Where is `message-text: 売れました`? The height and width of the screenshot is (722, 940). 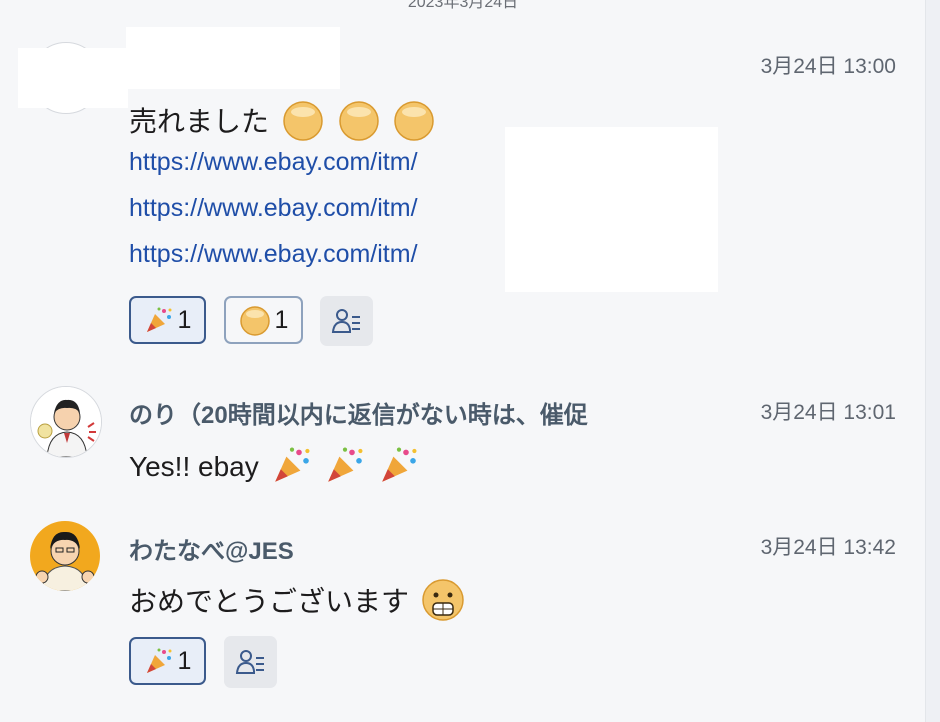 message-text: 売れました is located at coordinates (282, 123).